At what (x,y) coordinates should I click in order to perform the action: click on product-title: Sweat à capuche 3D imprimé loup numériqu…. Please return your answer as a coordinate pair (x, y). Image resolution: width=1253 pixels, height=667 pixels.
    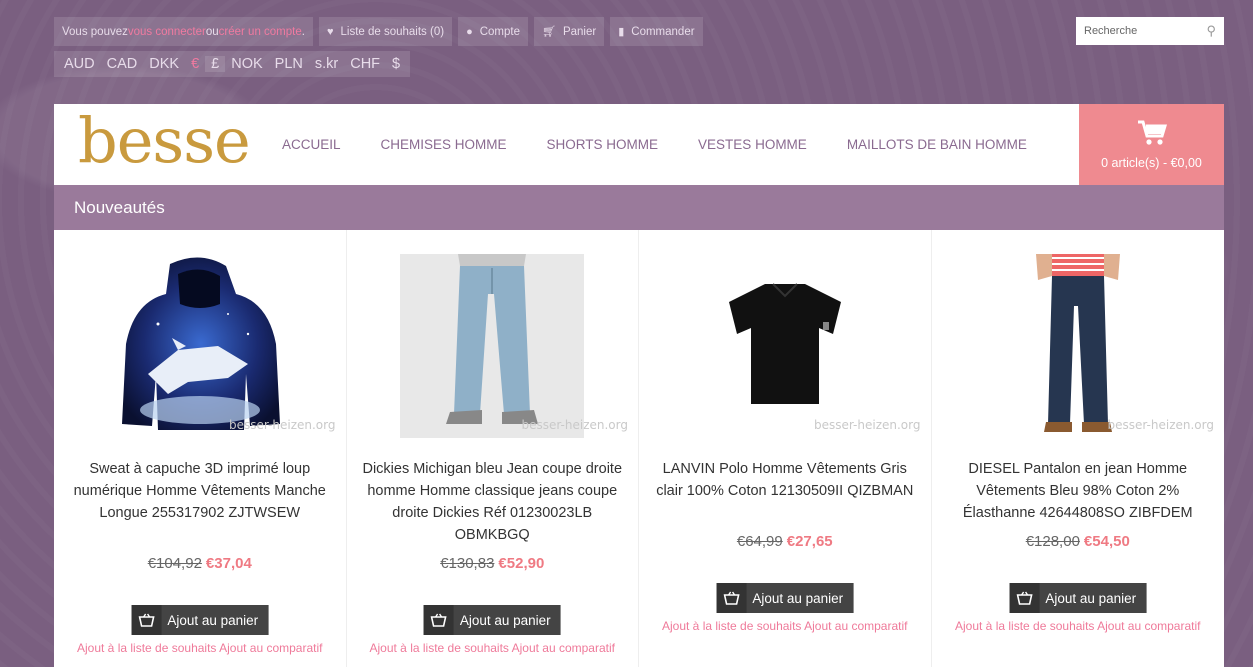
    Looking at the image, I should click on (200, 491).